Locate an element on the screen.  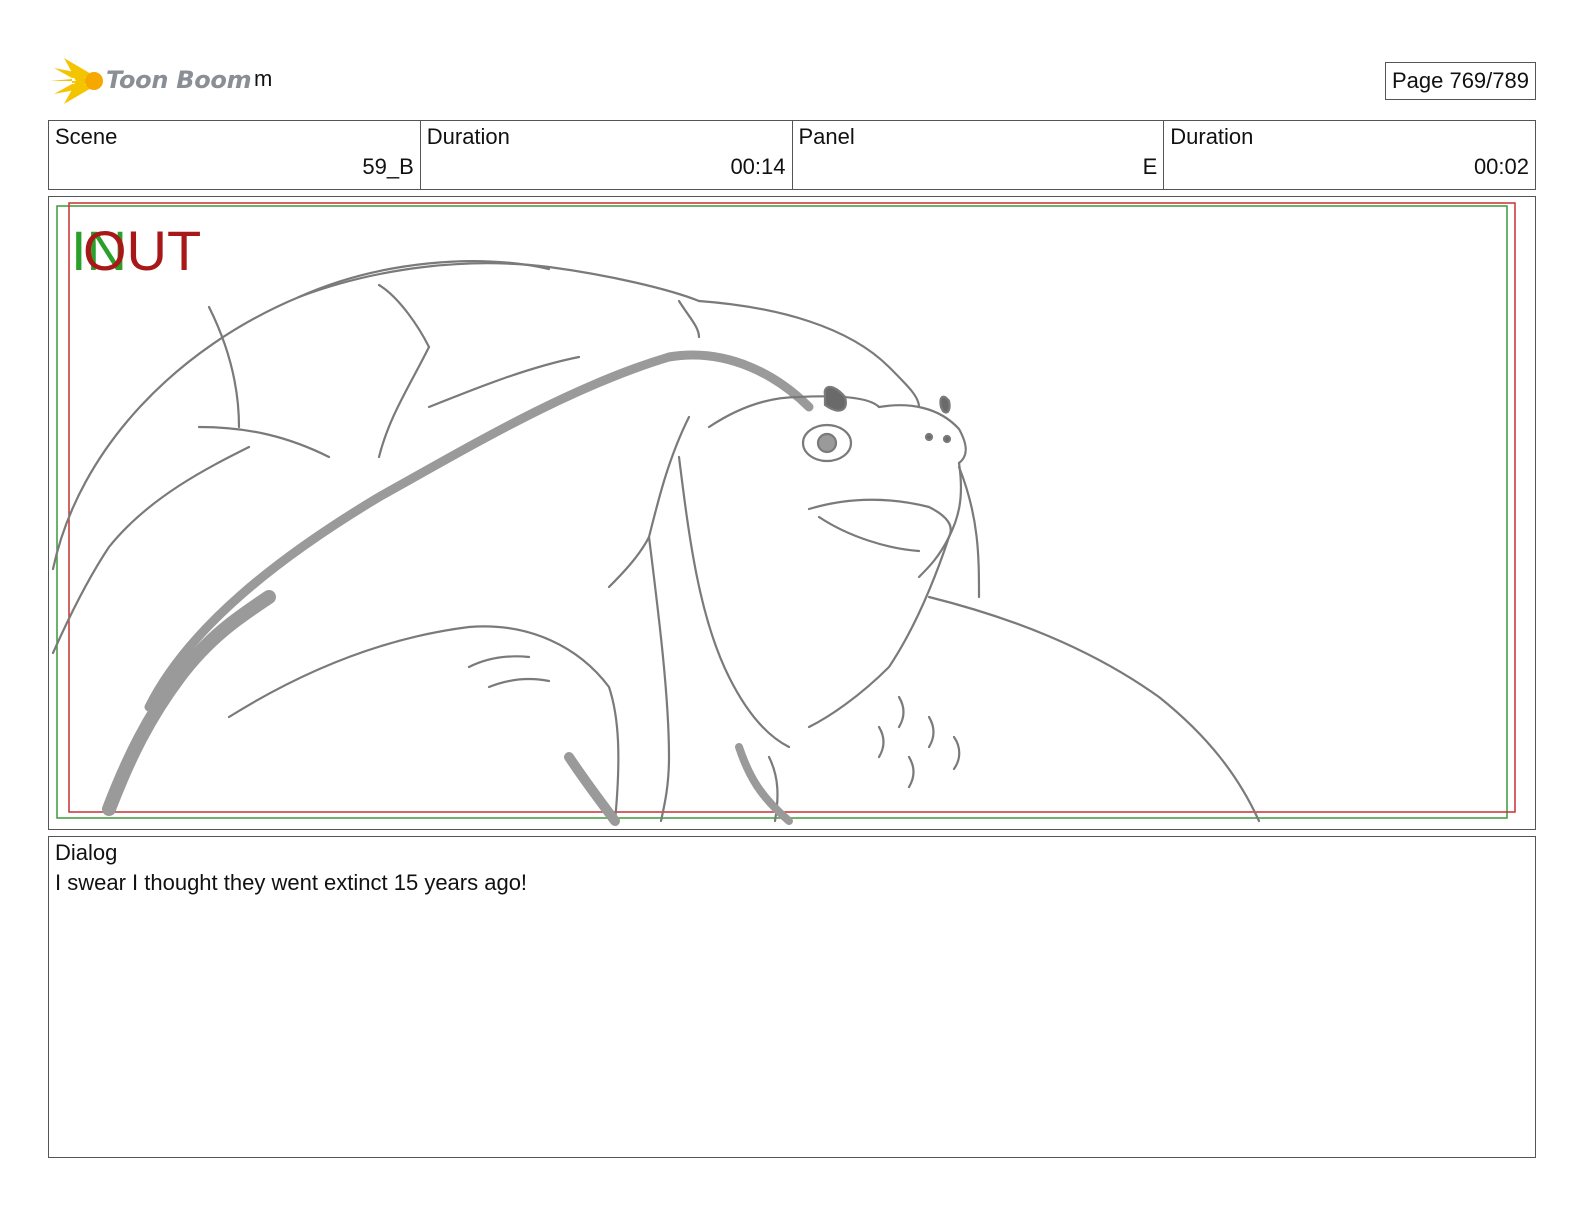
panel-label: Panel is located at coordinates (826, 136).